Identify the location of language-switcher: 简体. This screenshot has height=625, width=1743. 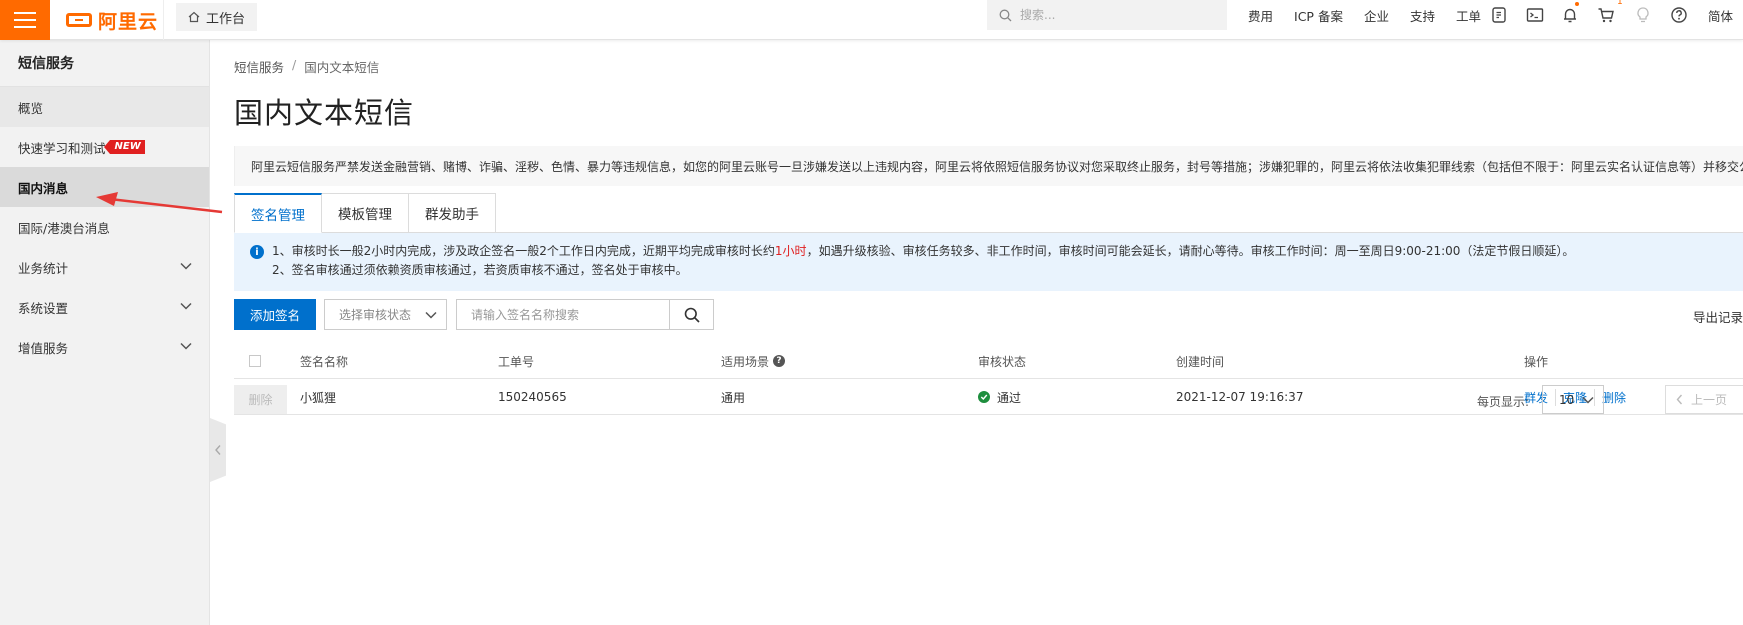
(1720, 15).